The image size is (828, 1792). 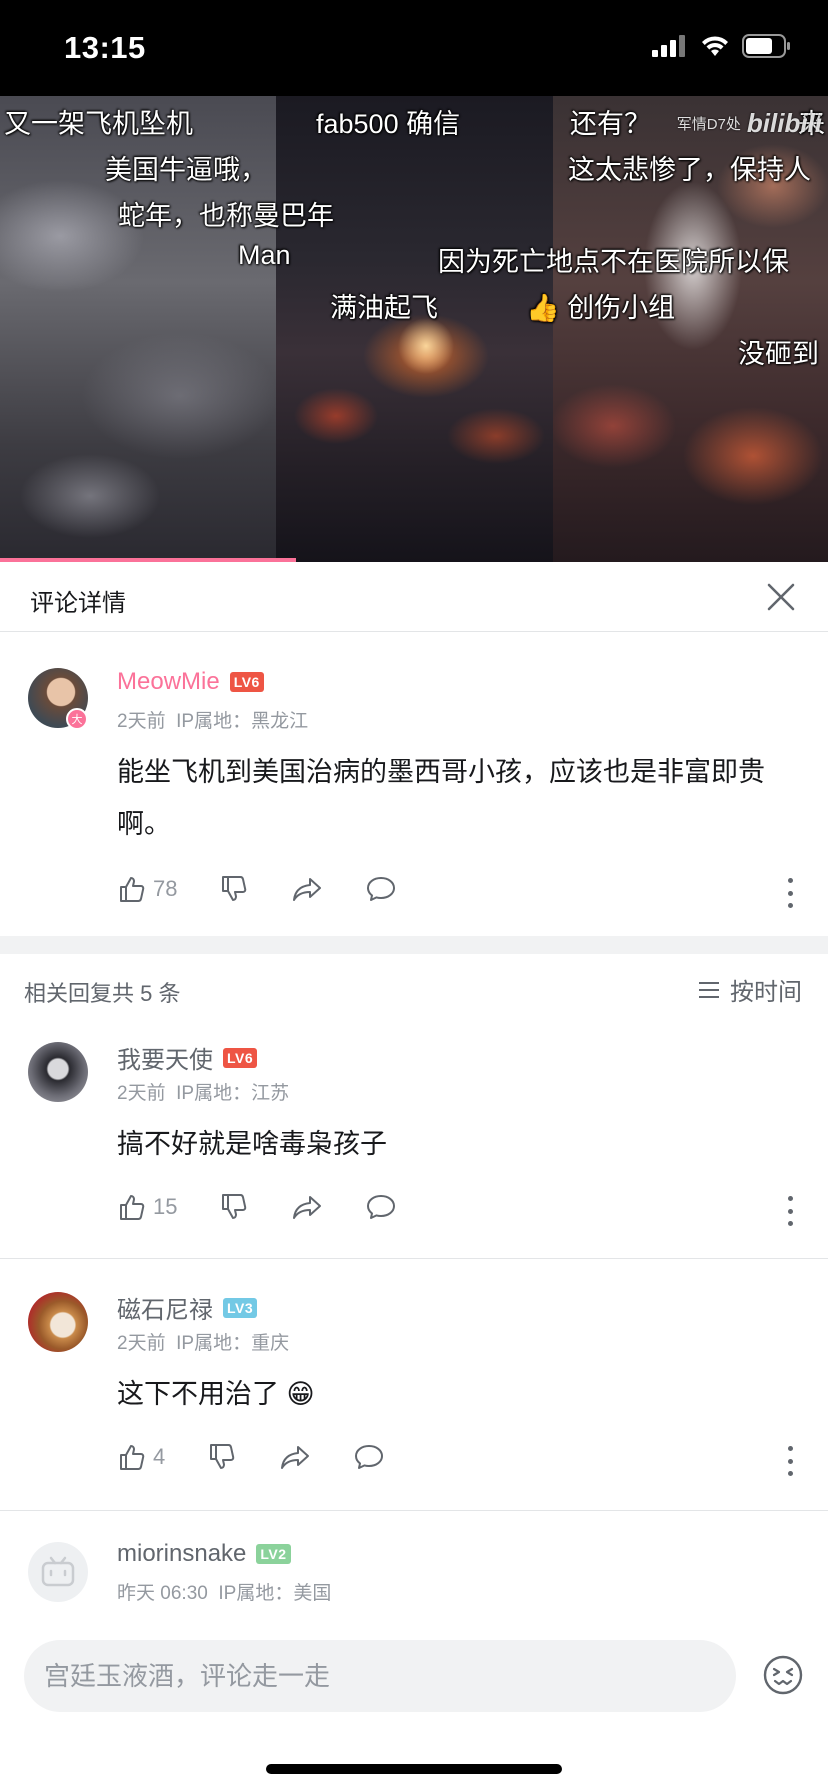 I want to click on comment-meta: 2天前 IP属地：江苏, so click(x=203, y=1091).